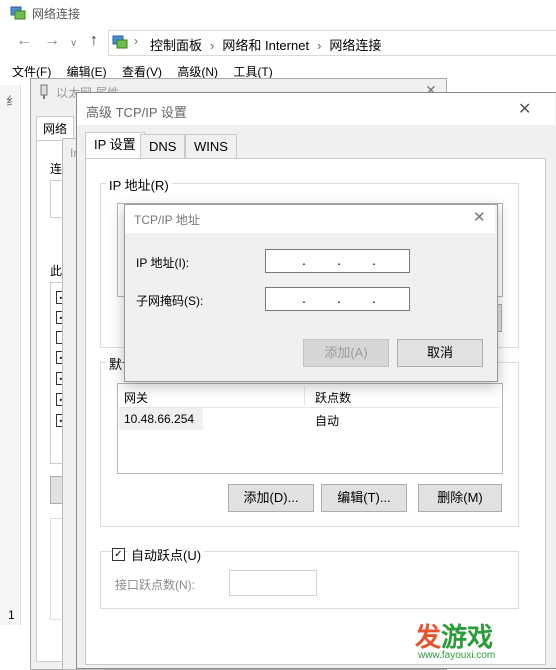 Image resolution: width=556 pixels, height=670 pixels. Describe the element at coordinates (252, 72) in the screenshot. I see `menu-tools: 工具(T)` at that location.